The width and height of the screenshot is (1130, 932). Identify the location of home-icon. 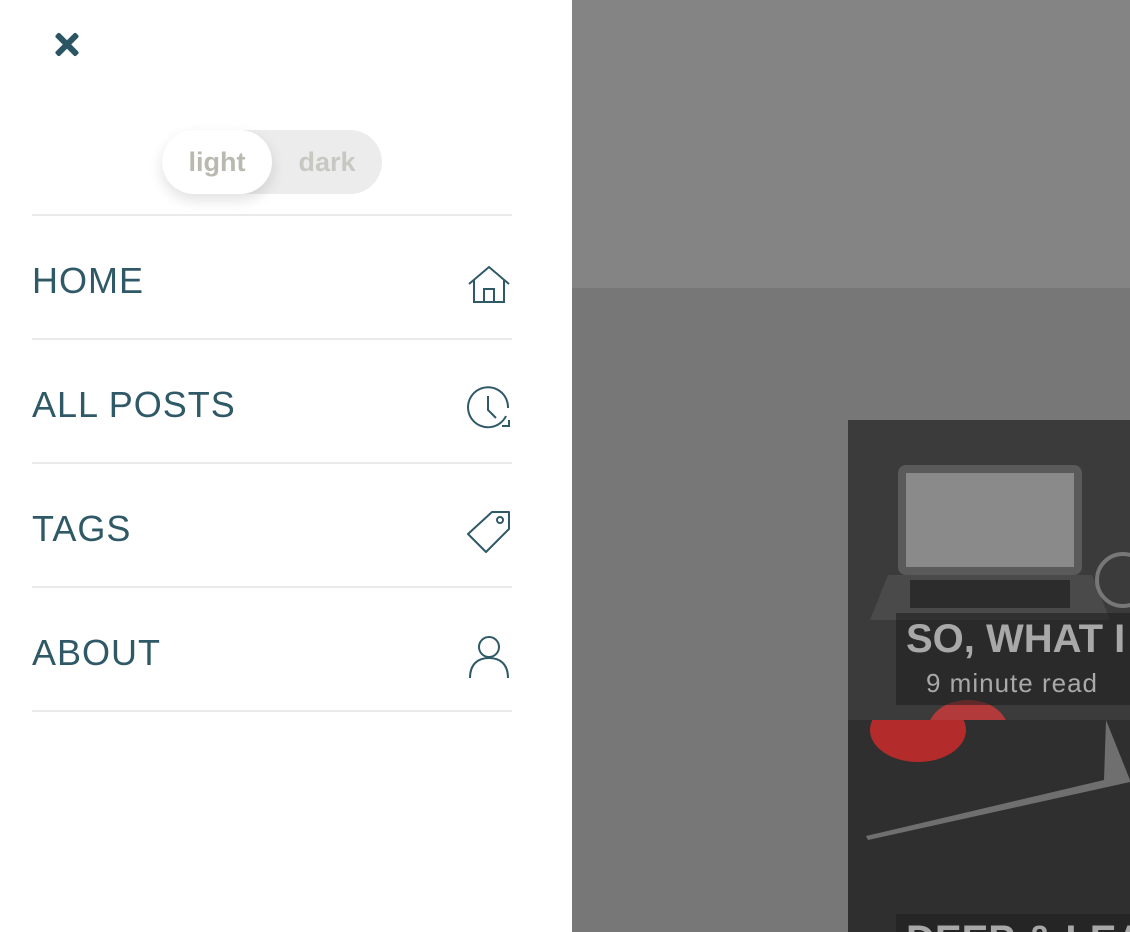
(489, 284).